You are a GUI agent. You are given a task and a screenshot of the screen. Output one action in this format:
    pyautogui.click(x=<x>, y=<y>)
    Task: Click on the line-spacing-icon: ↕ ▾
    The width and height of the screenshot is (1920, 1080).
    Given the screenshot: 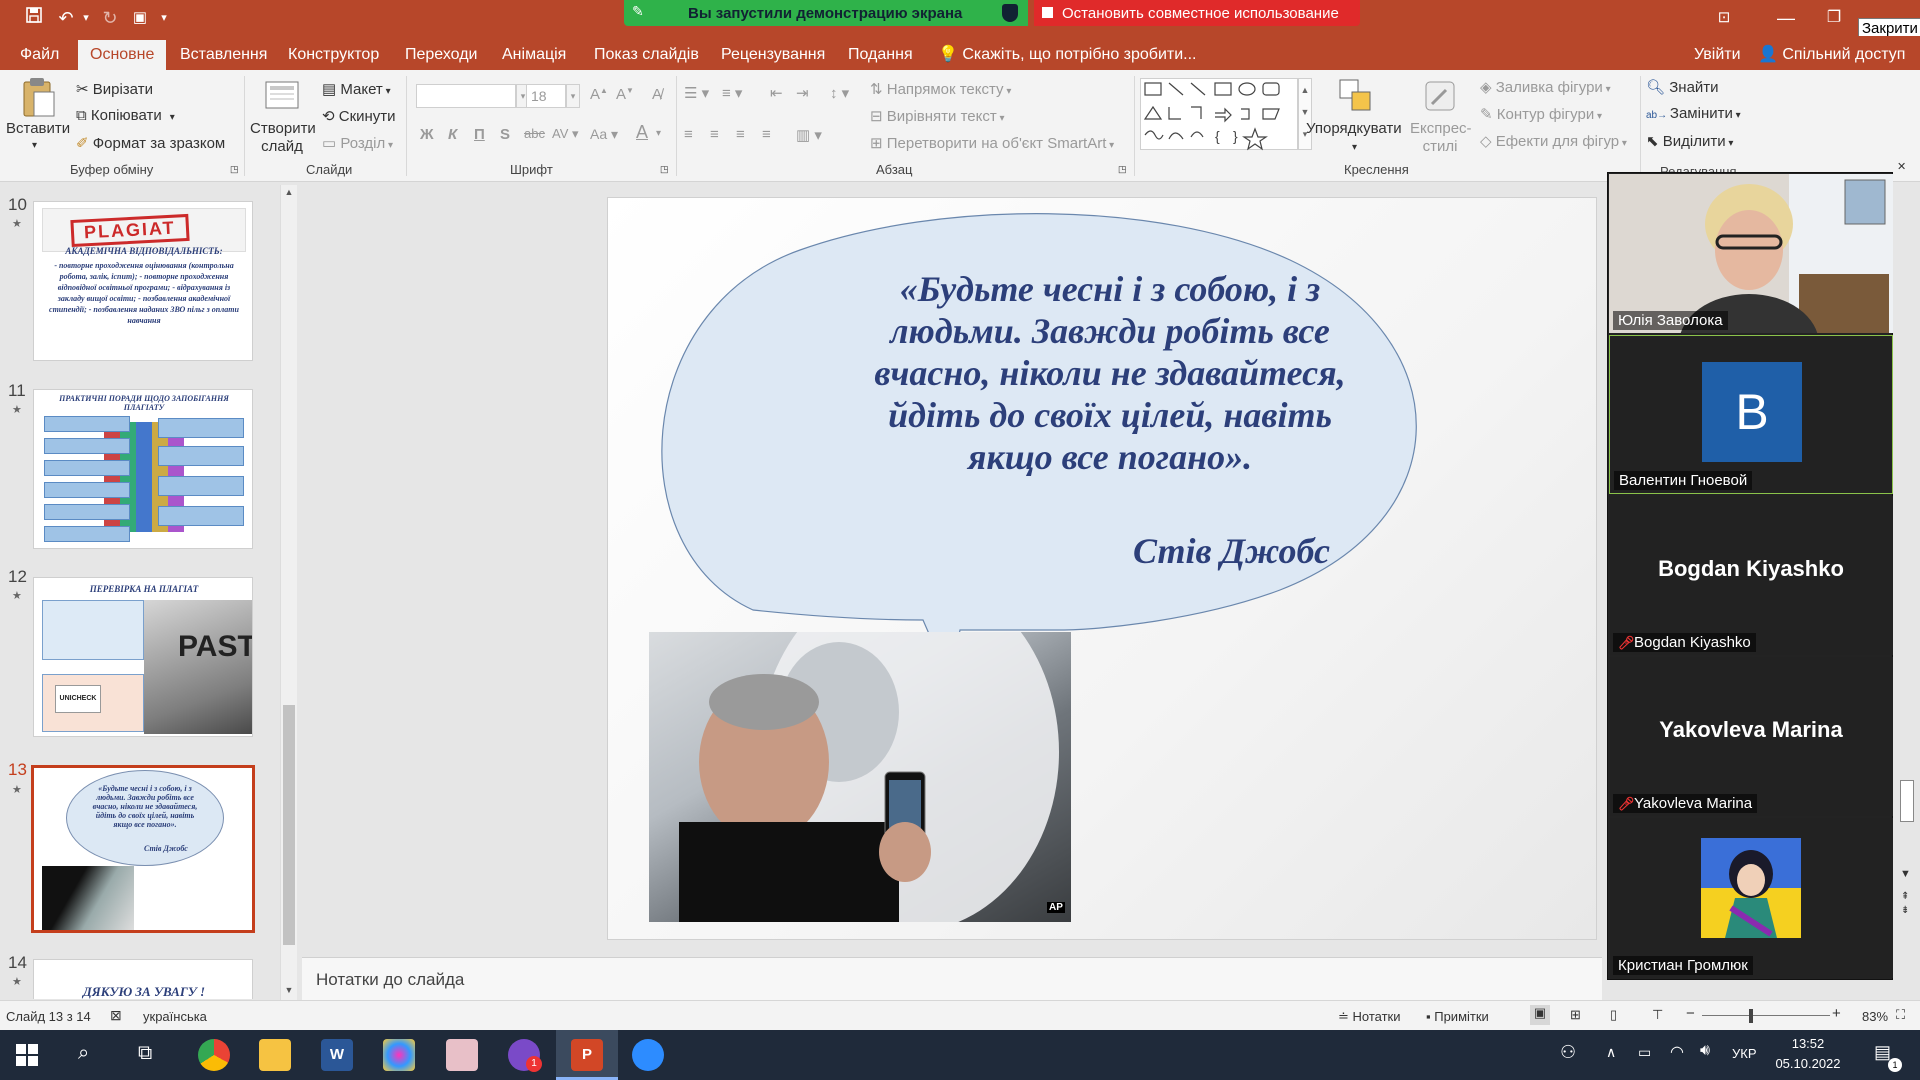 What is the action you would take?
    pyautogui.click(x=839, y=93)
    